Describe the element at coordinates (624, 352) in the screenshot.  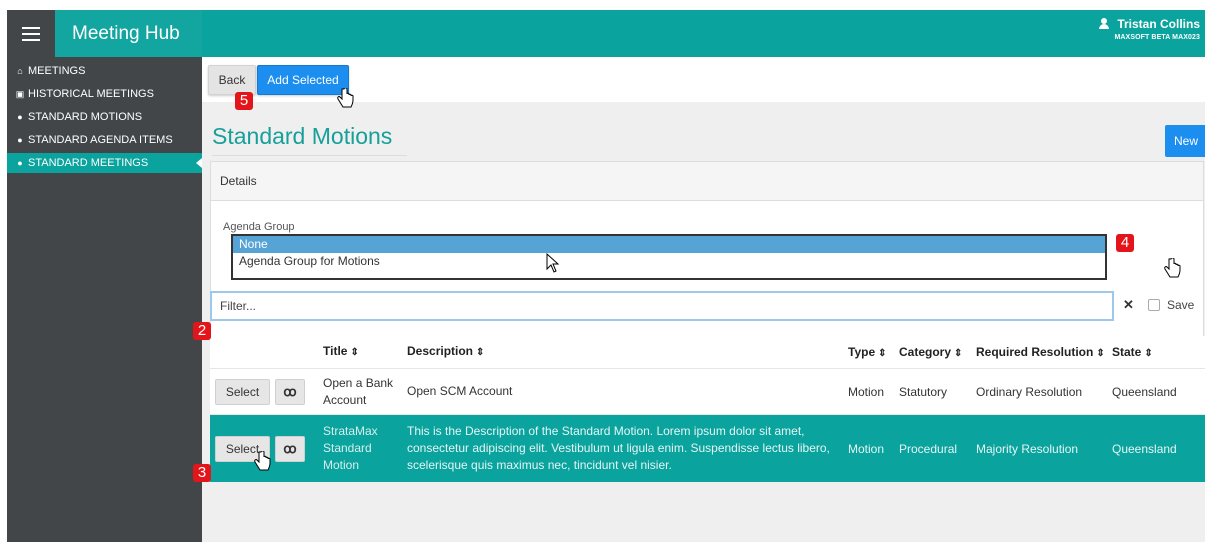
I see `column-header-description: Description ⇕` at that location.